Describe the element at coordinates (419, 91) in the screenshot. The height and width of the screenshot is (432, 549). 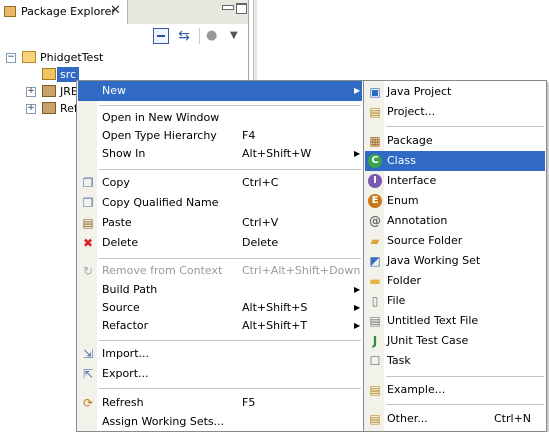
I see `menu-item-label: Java Project` at that location.